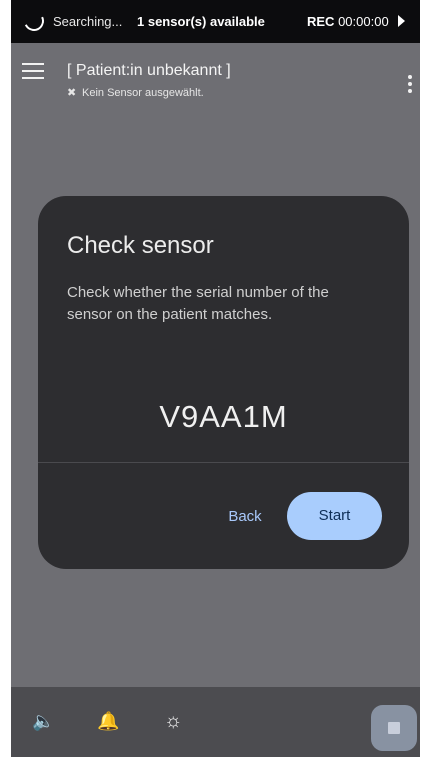 The width and height of the screenshot is (426, 757). What do you see at coordinates (33, 71) in the screenshot?
I see `hamburger-menu-icon` at bounding box center [33, 71].